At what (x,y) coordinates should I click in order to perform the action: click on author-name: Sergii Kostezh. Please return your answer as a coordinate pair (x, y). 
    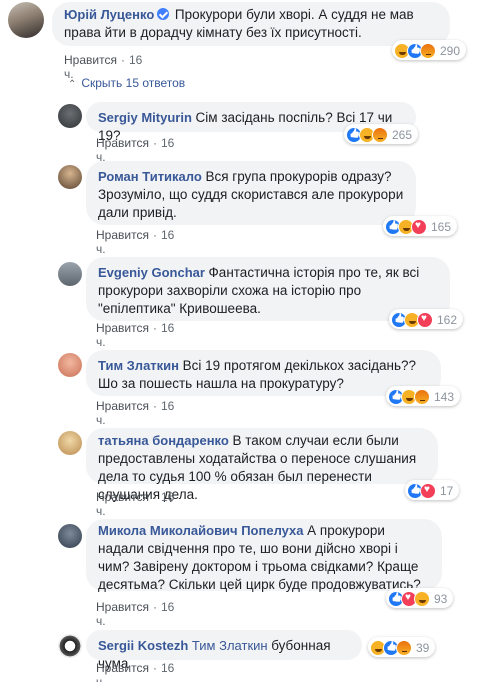
    Looking at the image, I should click on (143, 645).